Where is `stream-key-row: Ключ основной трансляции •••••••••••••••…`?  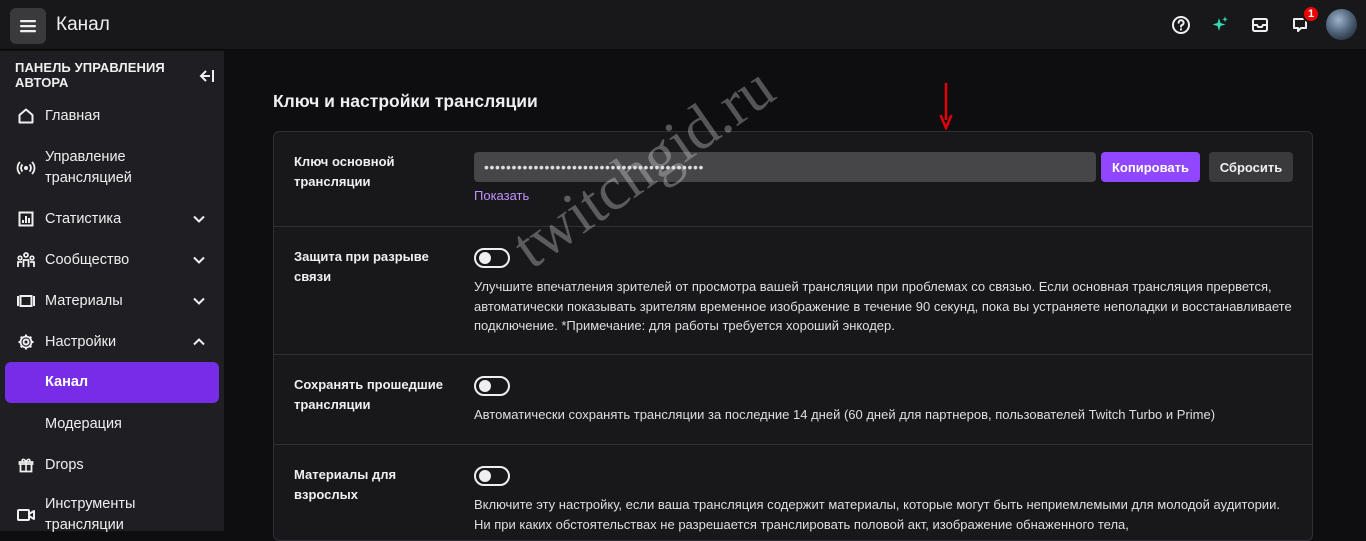 stream-key-row: Ключ основной трансляции •••••••••••••••… is located at coordinates (793, 179).